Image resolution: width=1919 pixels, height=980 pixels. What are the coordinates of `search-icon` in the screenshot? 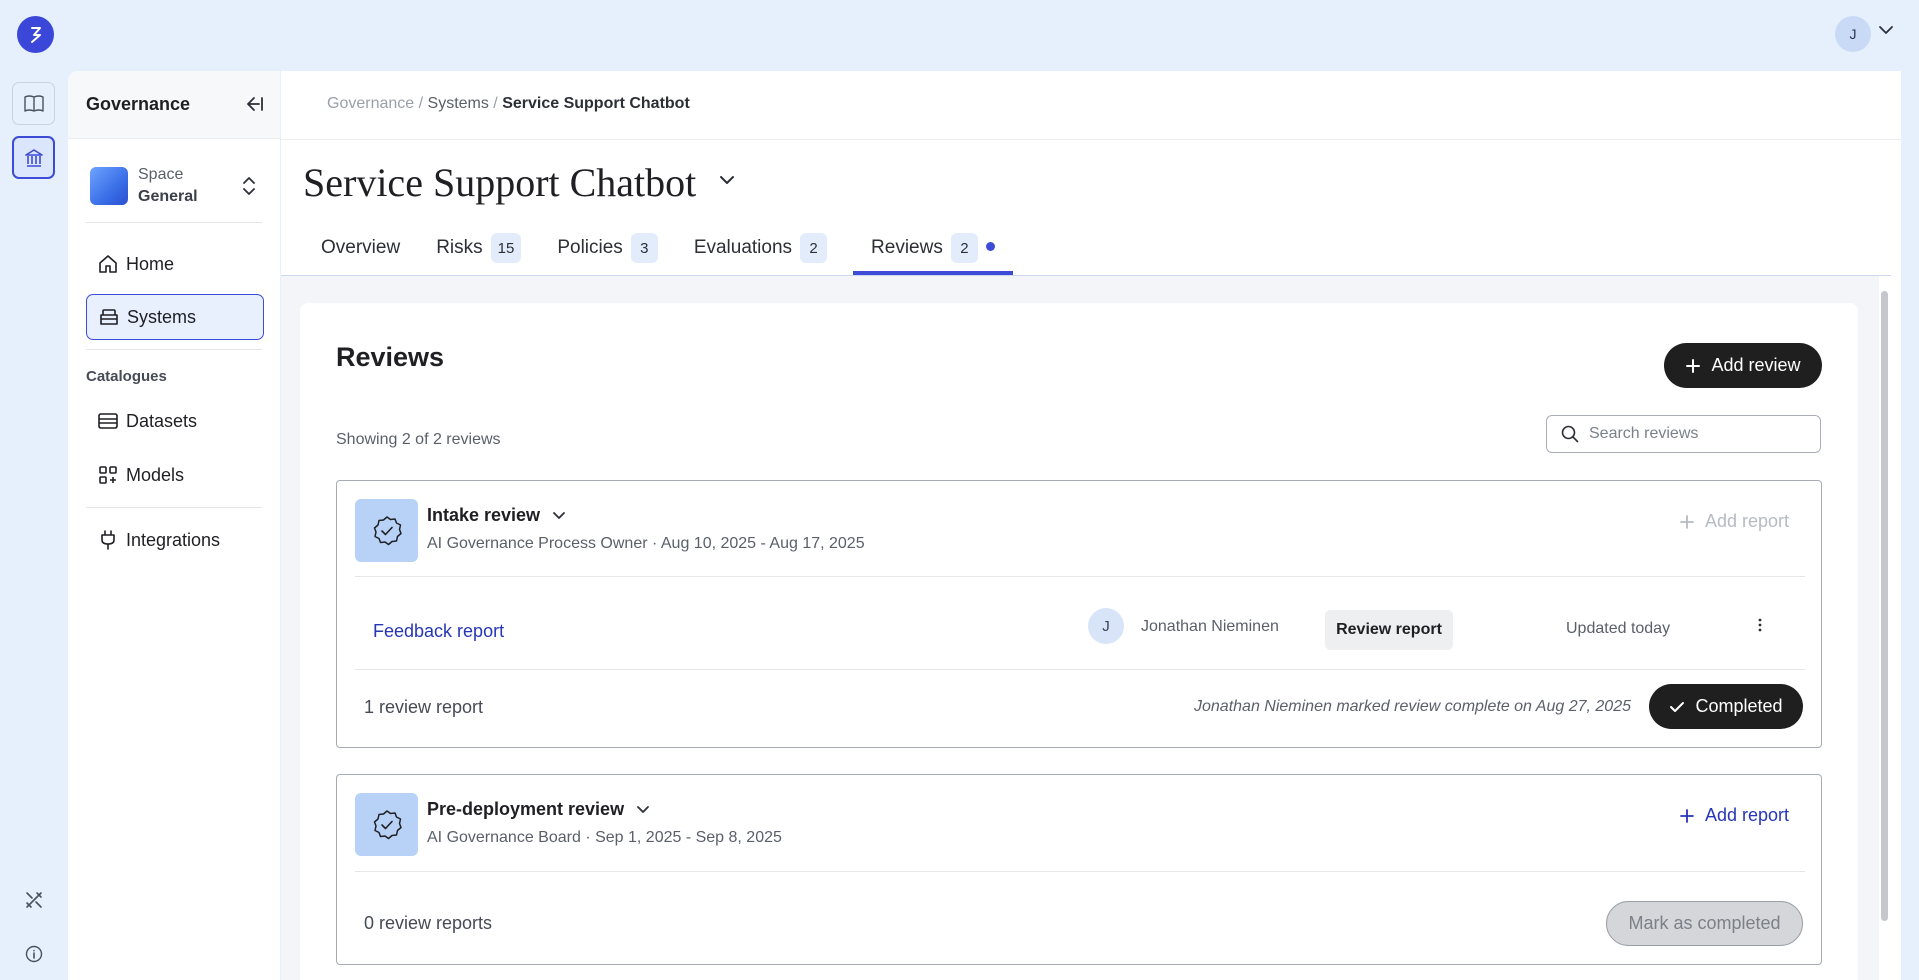 It's located at (1570, 434).